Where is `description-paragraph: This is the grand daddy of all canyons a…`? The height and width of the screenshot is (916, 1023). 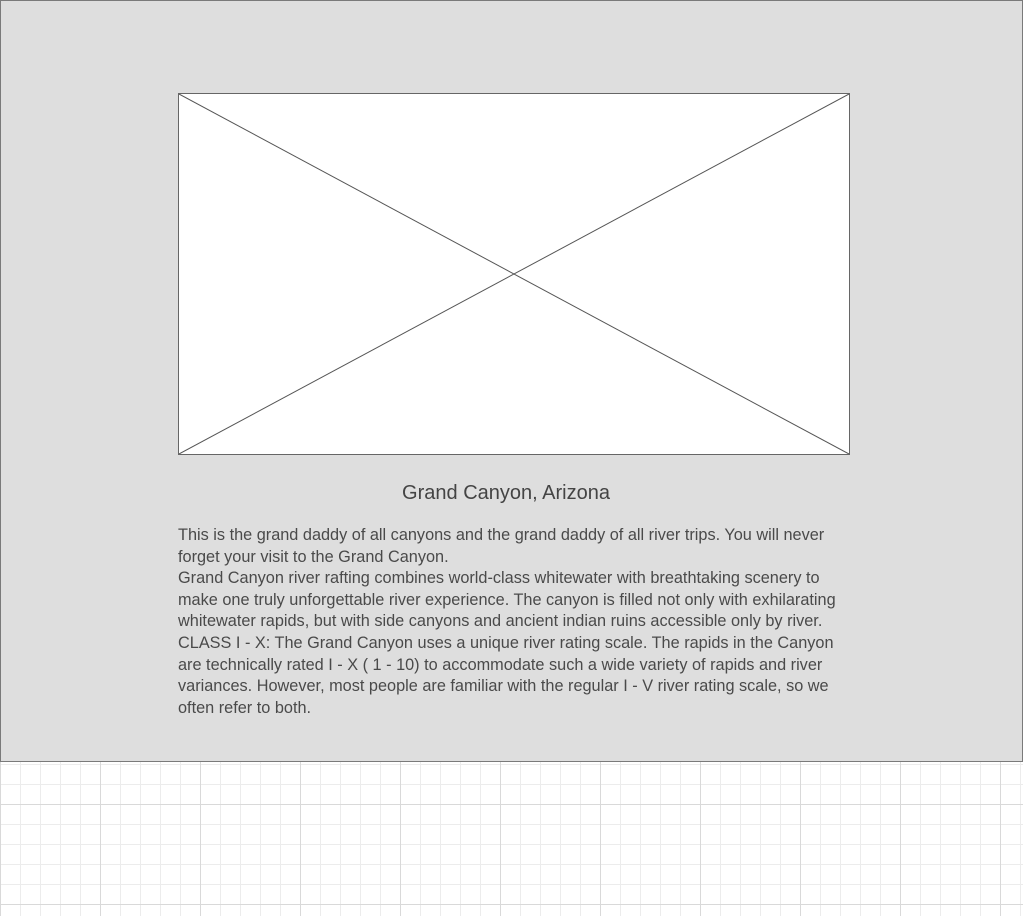 description-paragraph: This is the grand daddy of all canyons a… is located at coordinates (501, 546).